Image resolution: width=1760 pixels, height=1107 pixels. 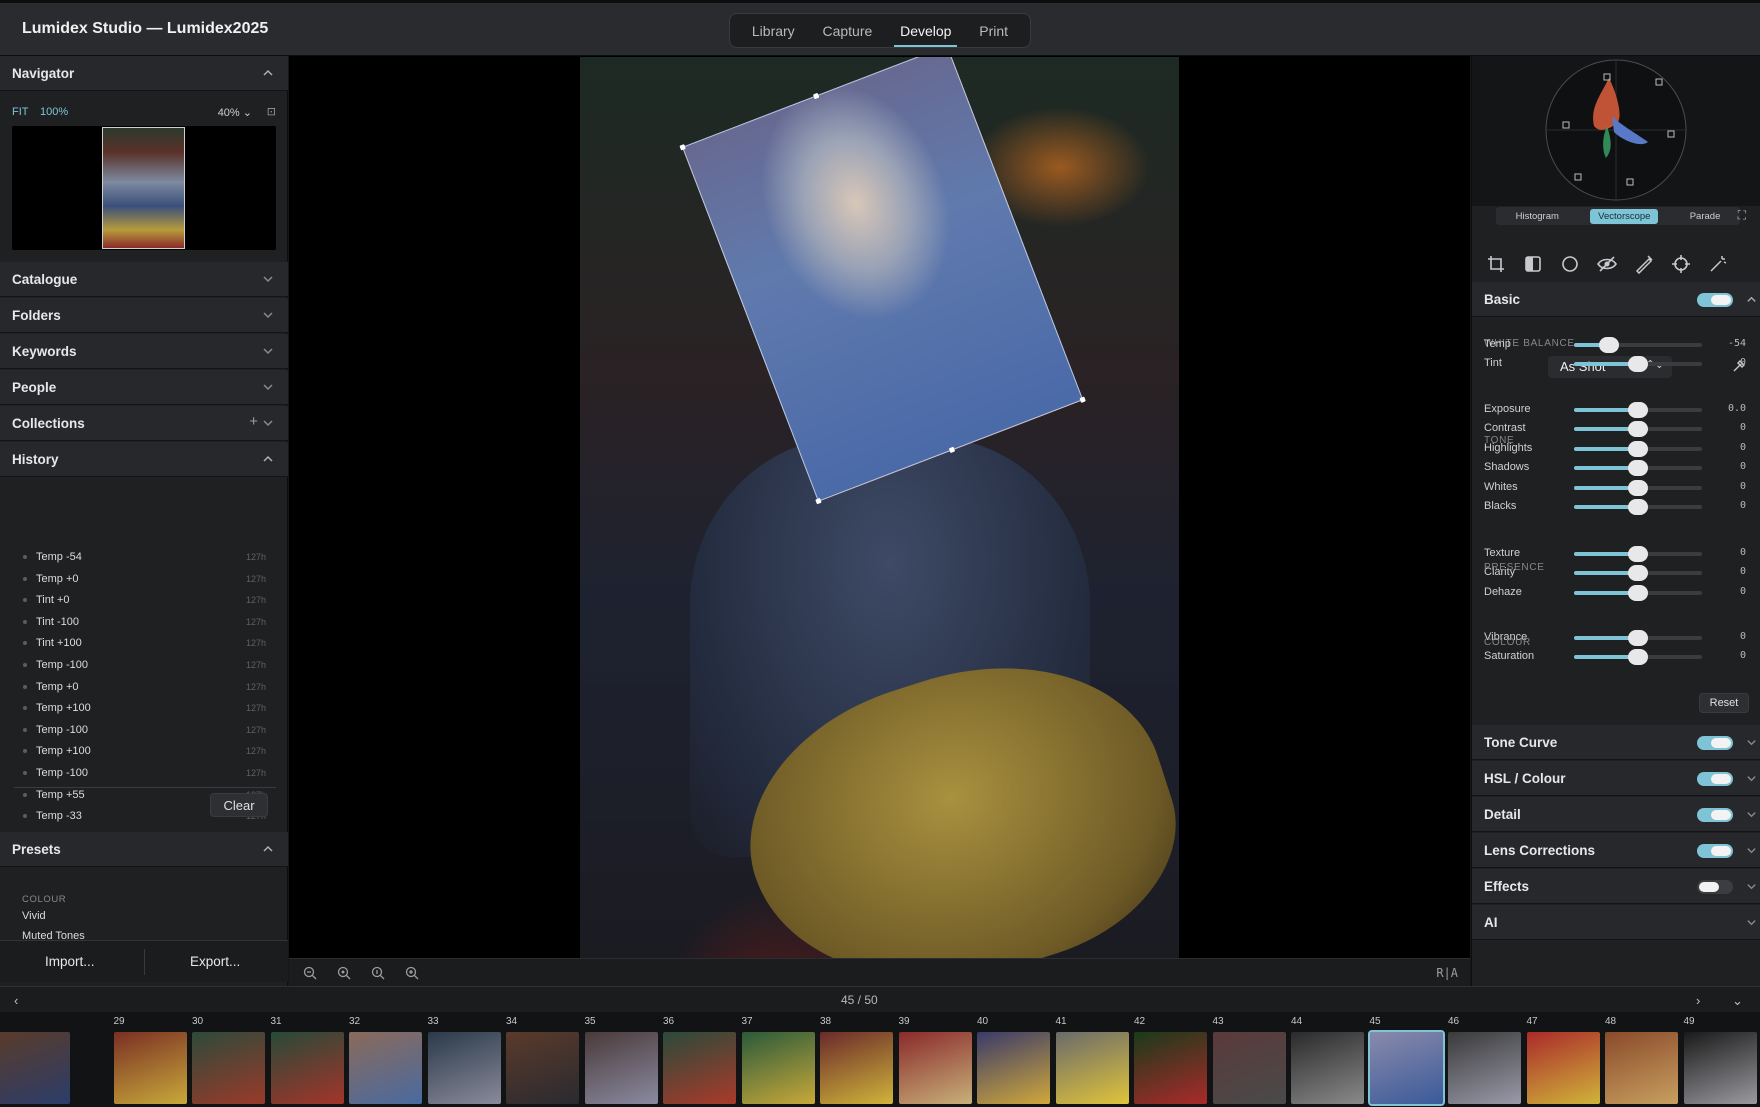 What do you see at coordinates (1638, 410) in the screenshot?
I see `exposure-slider` at bounding box center [1638, 410].